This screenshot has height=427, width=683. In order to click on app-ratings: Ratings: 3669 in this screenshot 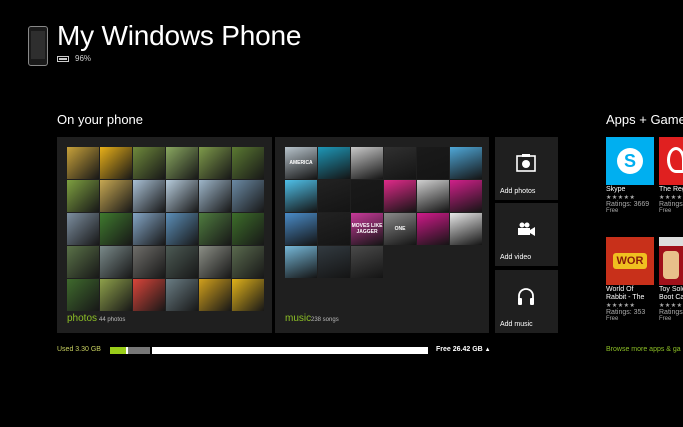, I will do `click(628, 204)`.